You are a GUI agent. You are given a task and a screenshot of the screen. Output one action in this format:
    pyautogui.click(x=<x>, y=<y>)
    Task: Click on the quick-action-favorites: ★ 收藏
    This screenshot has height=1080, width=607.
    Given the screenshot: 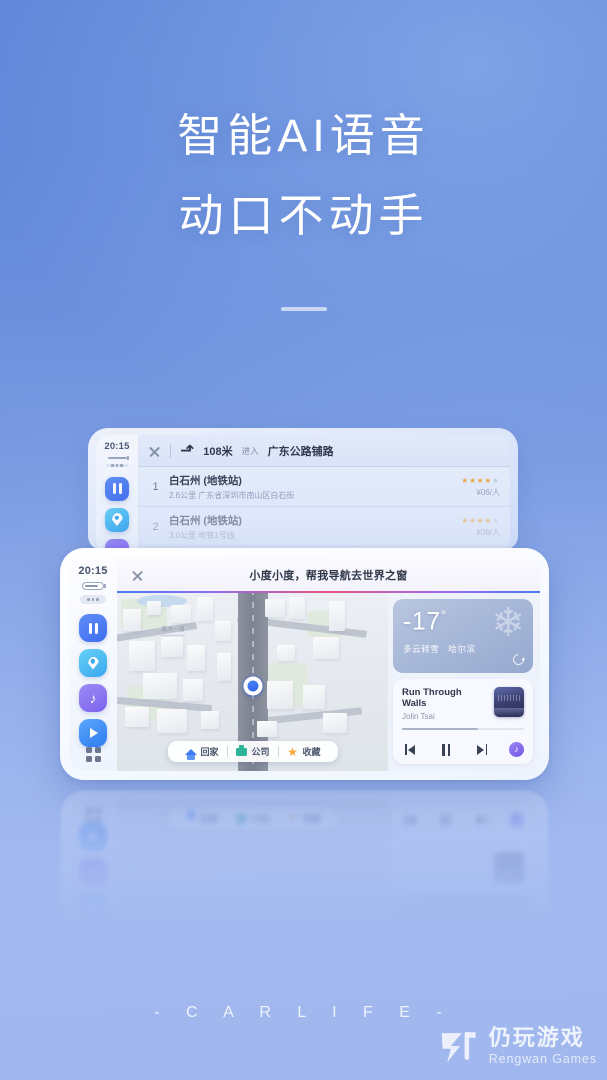 What is the action you would take?
    pyautogui.click(x=304, y=751)
    